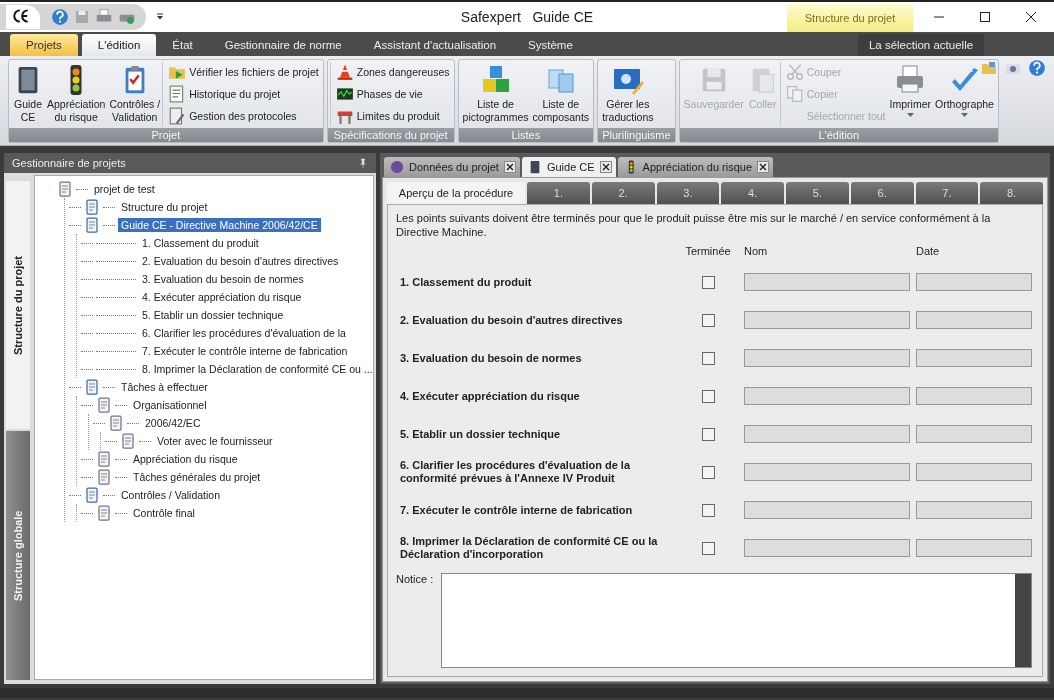 The height and width of the screenshot is (700, 1054). Describe the element at coordinates (60, 17) in the screenshot. I see `help-icon` at that location.